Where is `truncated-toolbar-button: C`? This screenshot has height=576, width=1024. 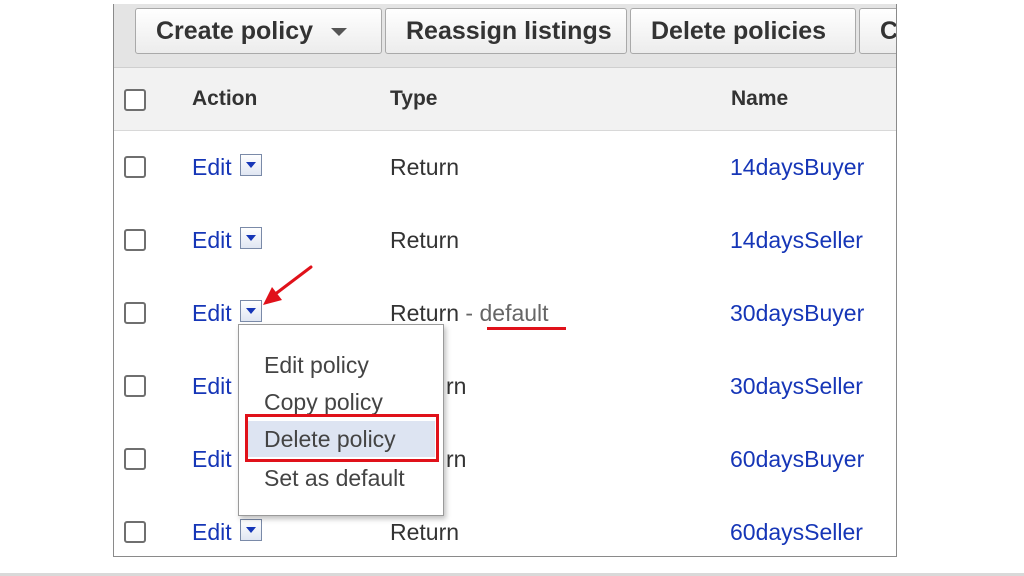
truncated-toolbar-button: C is located at coordinates (878, 31).